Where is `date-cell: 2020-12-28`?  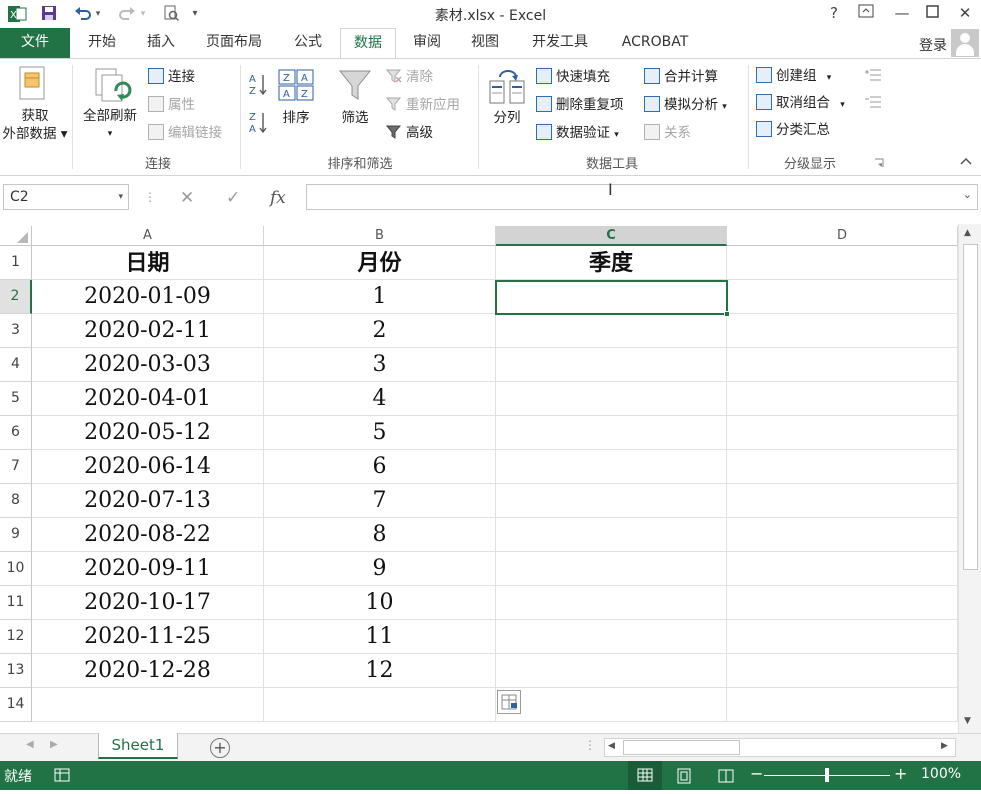
date-cell: 2020-12-28 is located at coordinates (148, 671).